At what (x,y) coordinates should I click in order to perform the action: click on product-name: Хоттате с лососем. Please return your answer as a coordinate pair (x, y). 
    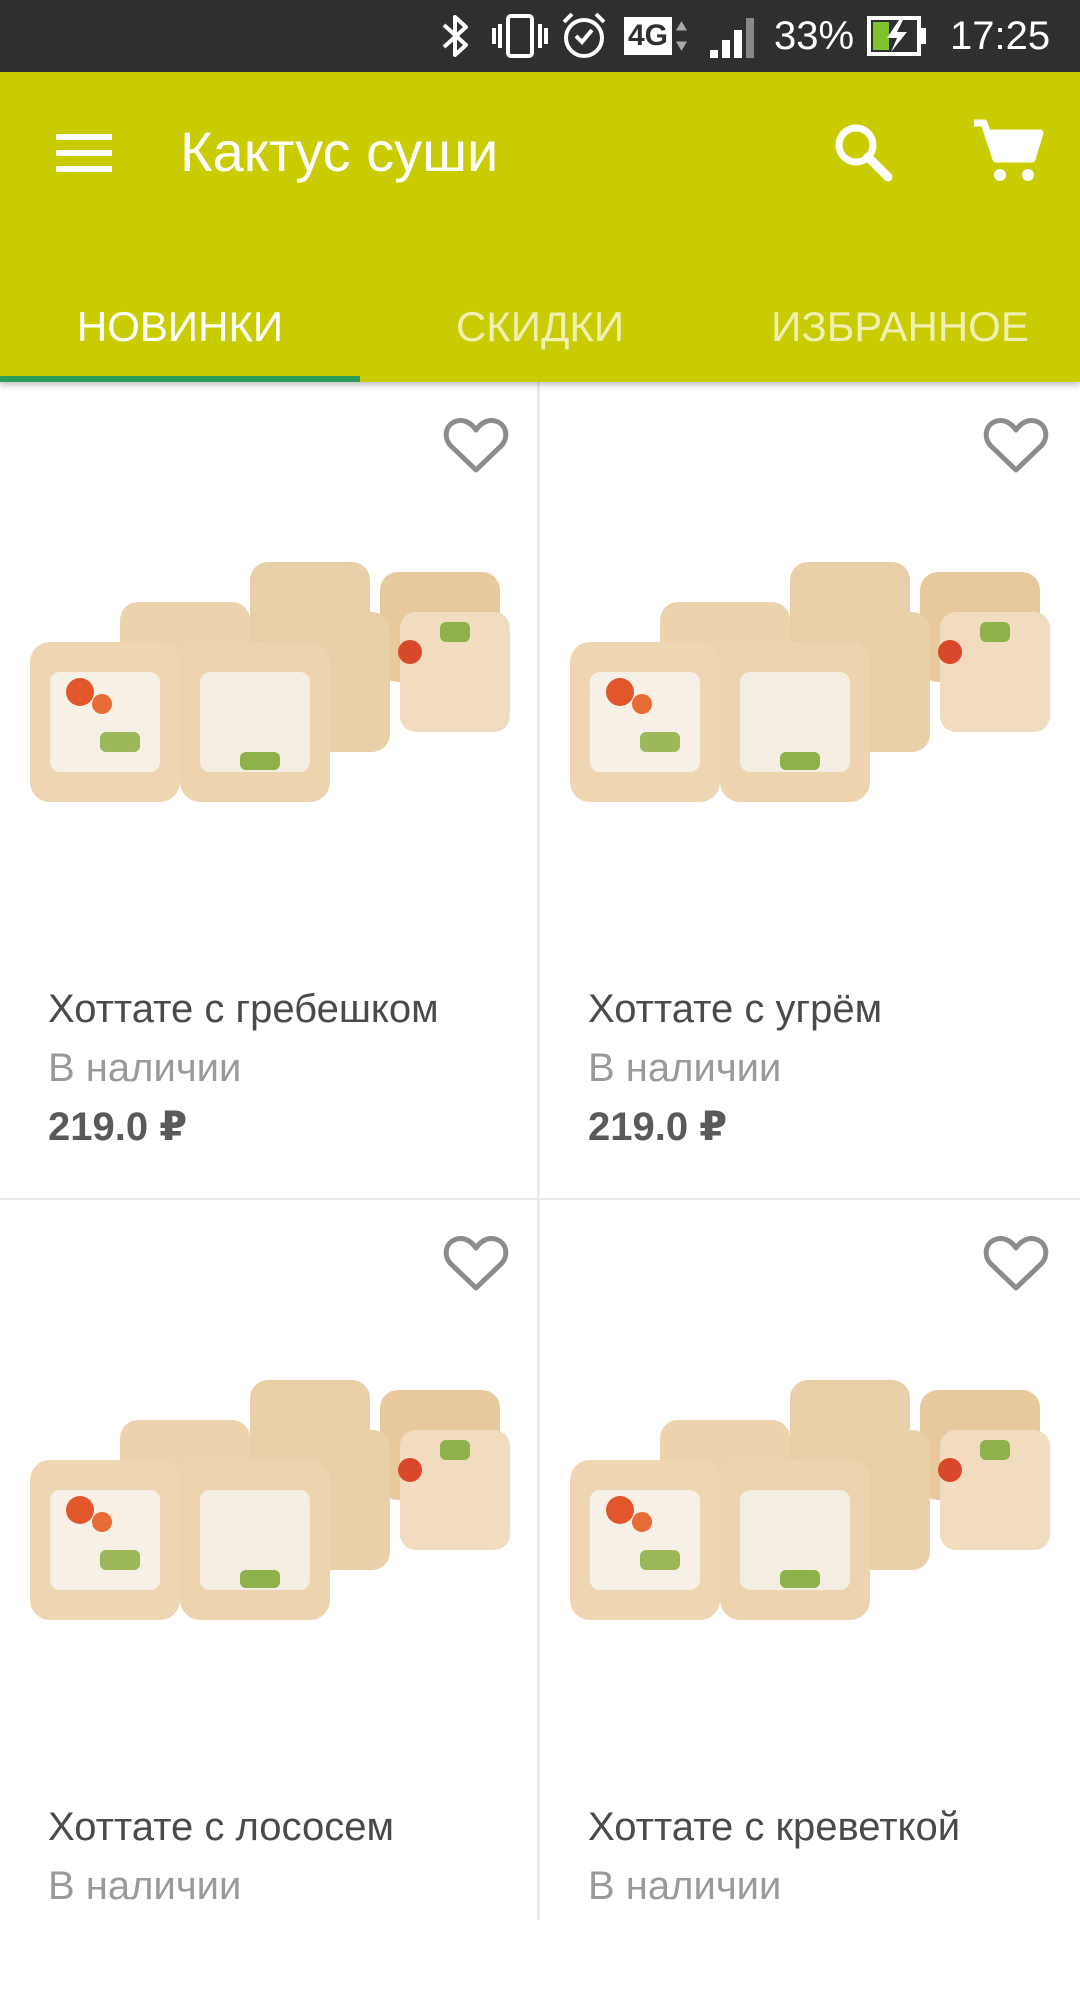
    Looking at the image, I should click on (221, 1827).